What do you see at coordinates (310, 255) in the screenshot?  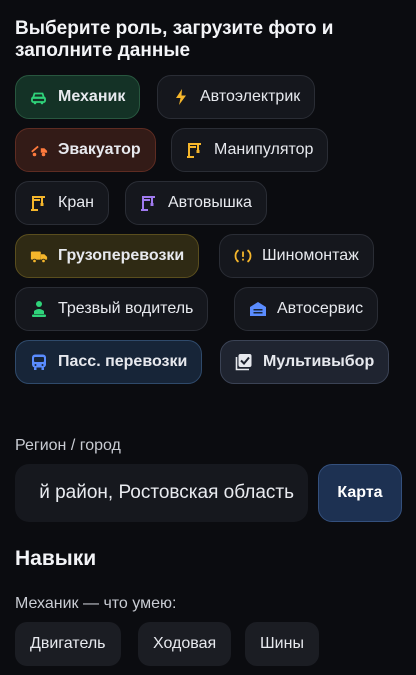 I see `role-label: Шиномонтаж` at bounding box center [310, 255].